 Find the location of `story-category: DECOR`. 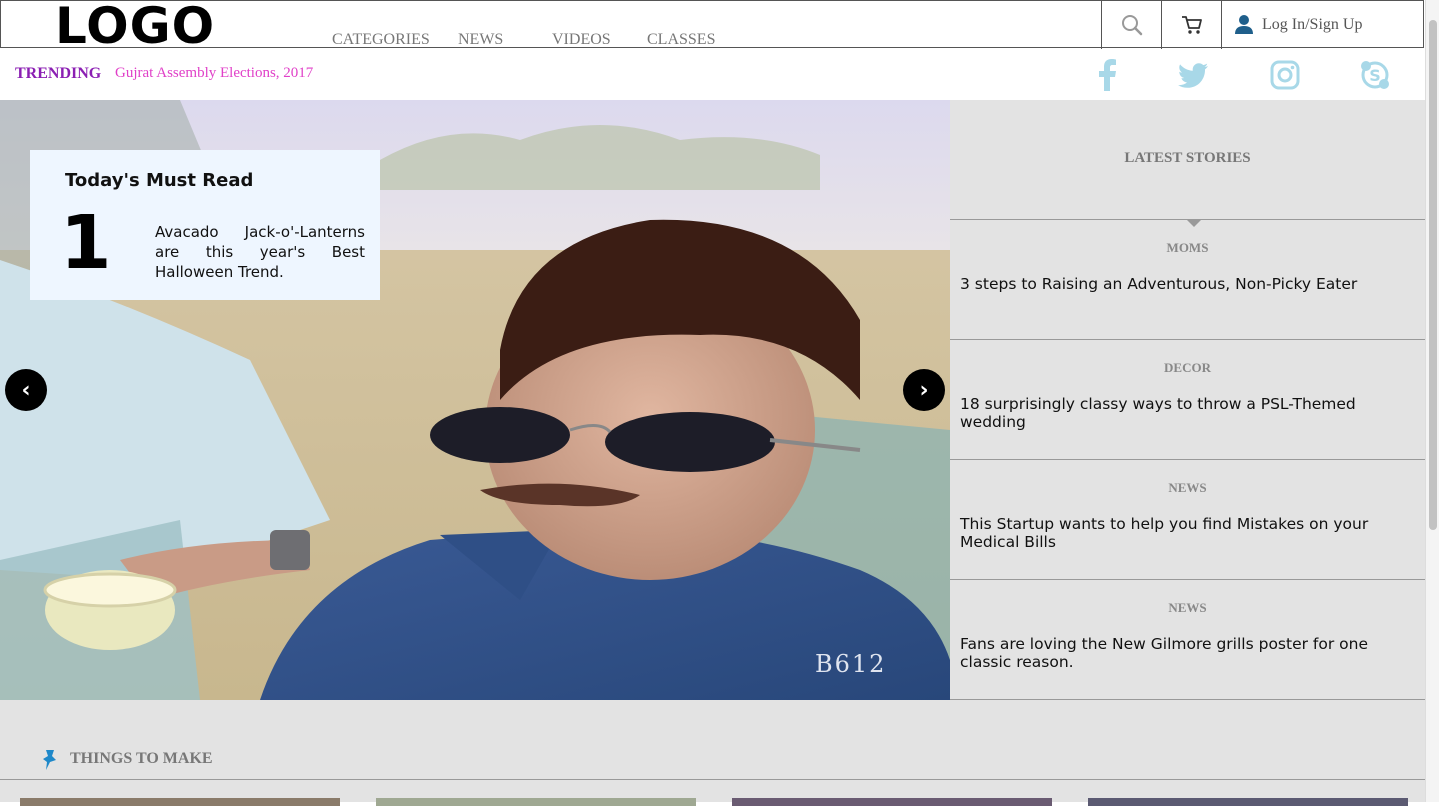

story-category: DECOR is located at coordinates (1187, 367).